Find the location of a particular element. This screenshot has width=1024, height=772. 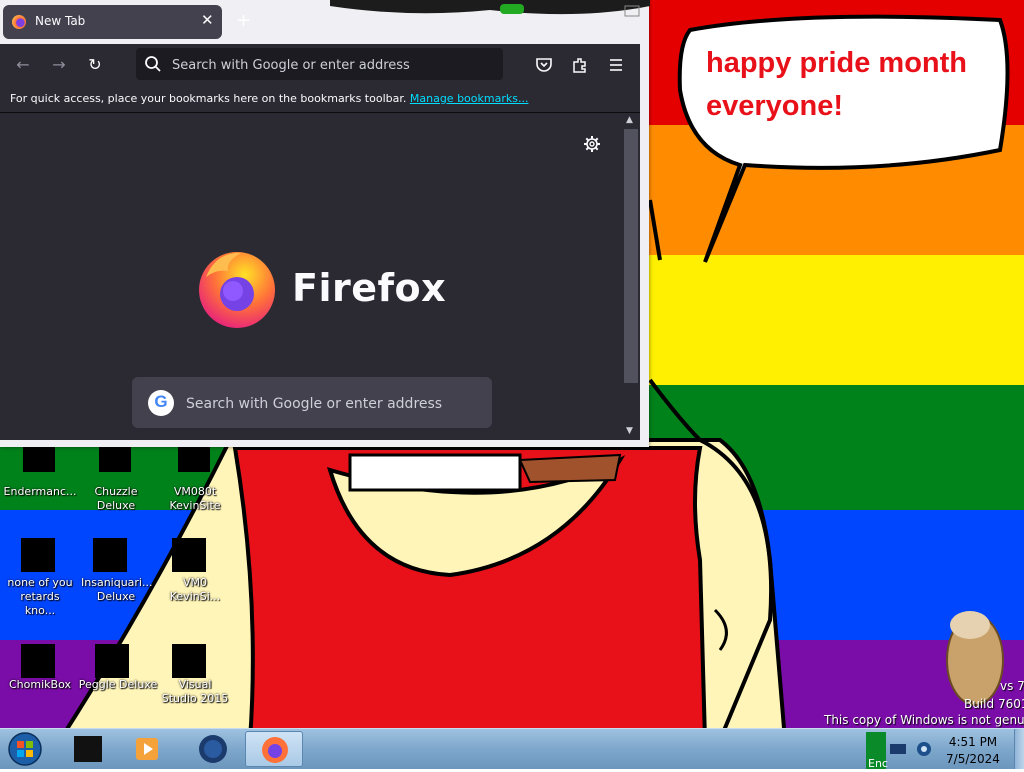

dark-box-app-icon is located at coordinates (88, 749).